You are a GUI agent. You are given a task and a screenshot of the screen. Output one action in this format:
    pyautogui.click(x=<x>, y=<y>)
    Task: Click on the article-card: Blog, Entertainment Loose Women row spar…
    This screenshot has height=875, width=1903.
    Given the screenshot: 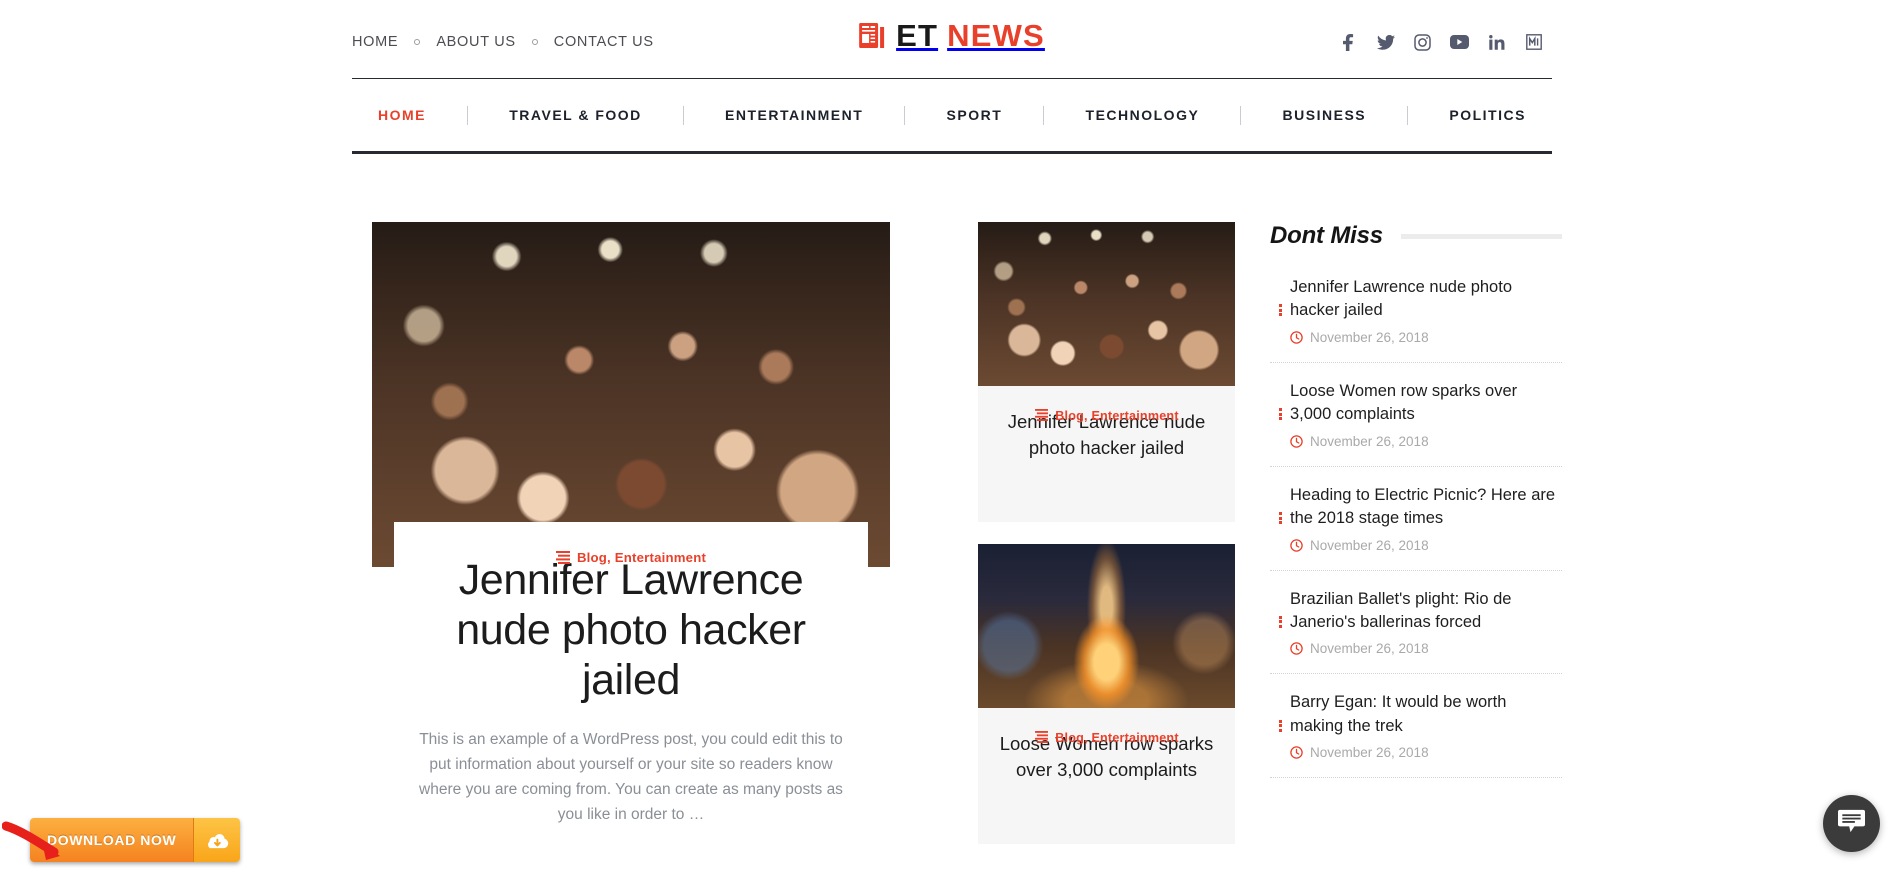 What is the action you would take?
    pyautogui.click(x=1106, y=694)
    